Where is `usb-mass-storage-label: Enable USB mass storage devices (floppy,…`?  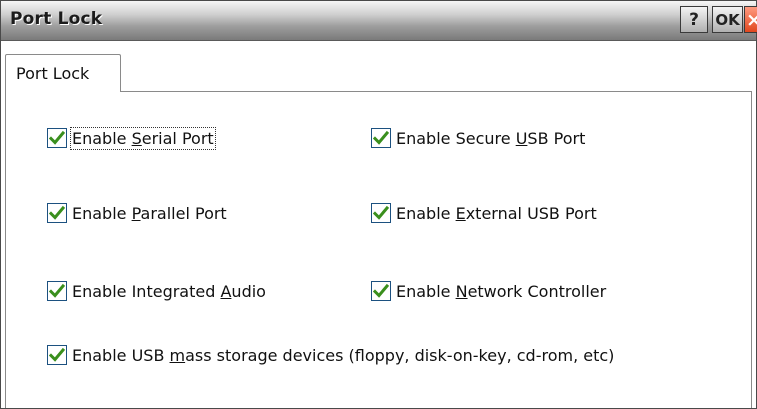 usb-mass-storage-label: Enable USB mass storage devices (floppy,… is located at coordinates (343, 355).